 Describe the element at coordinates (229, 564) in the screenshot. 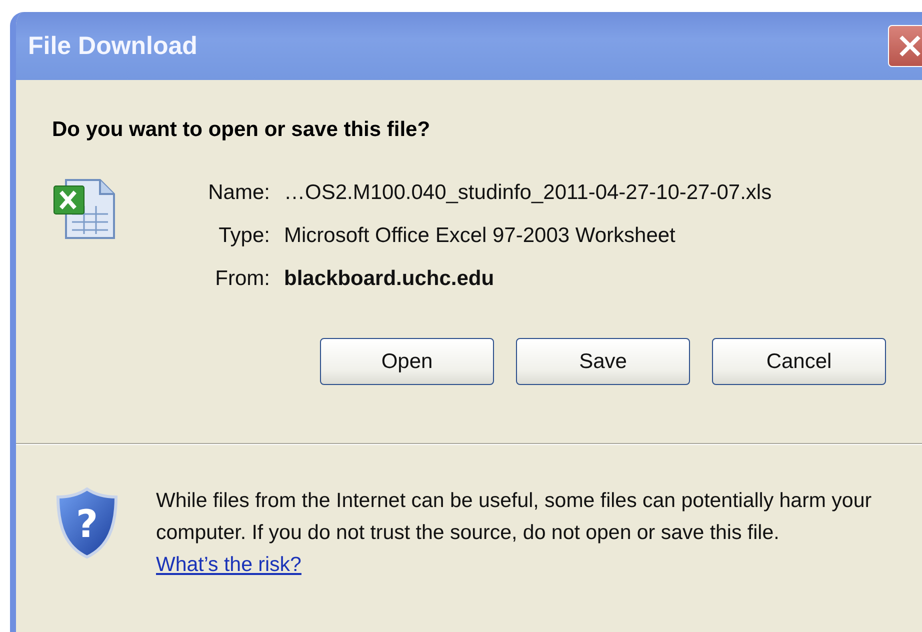

I see `risk-link: What’s the risk?` at that location.